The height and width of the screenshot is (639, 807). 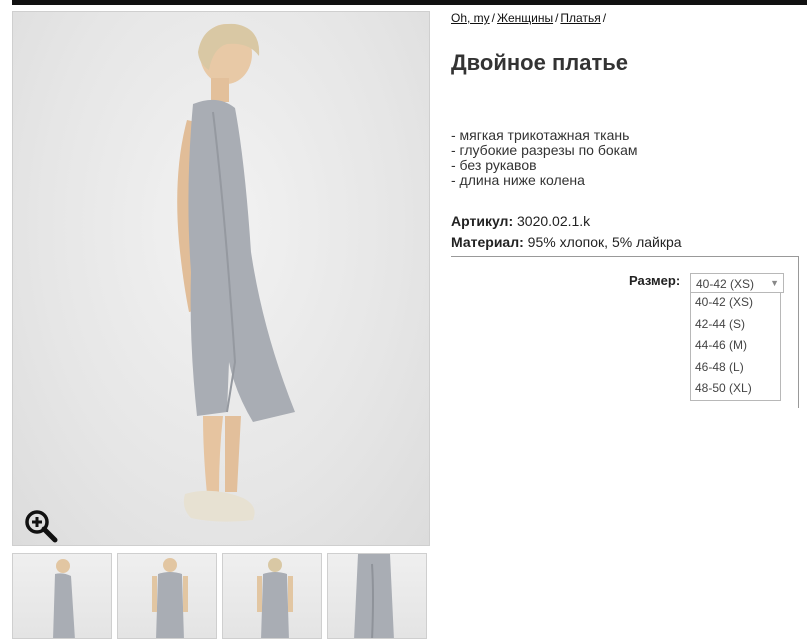 What do you see at coordinates (735, 304) in the screenshot?
I see `size-option: 40-42 (XS)` at bounding box center [735, 304].